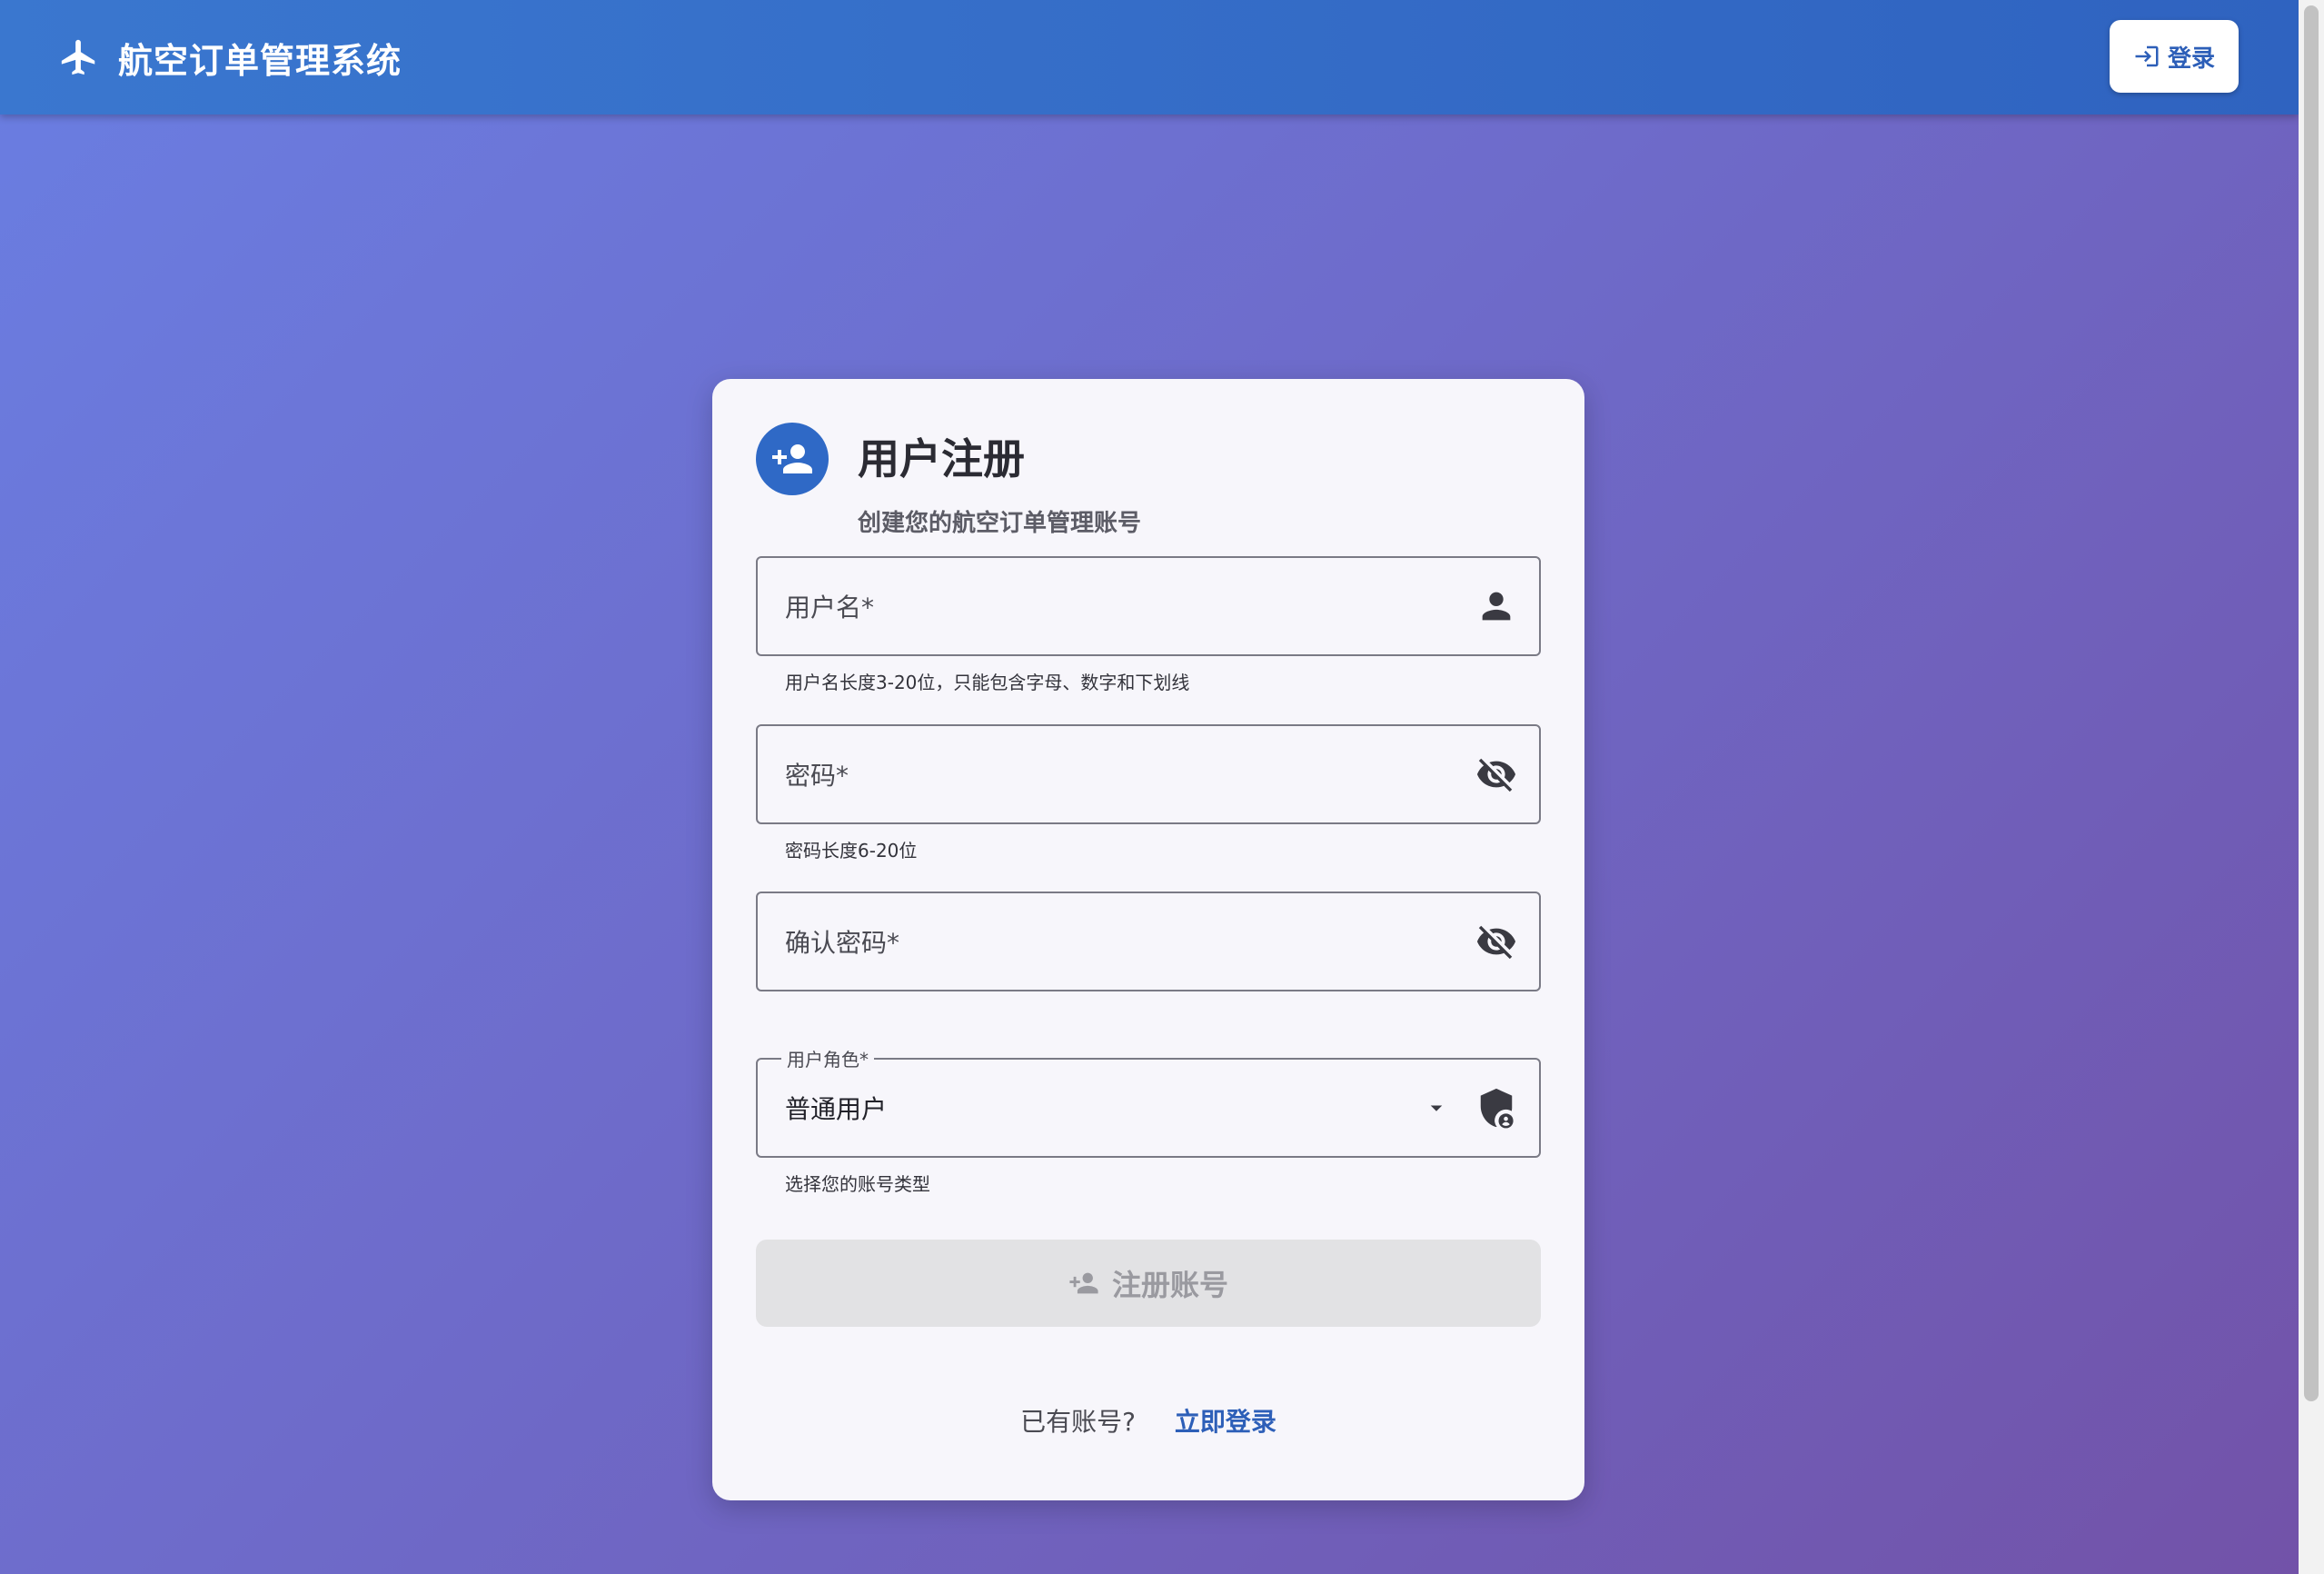 The image size is (2324, 1574). I want to click on role-value: 普通用户, so click(837, 1109).